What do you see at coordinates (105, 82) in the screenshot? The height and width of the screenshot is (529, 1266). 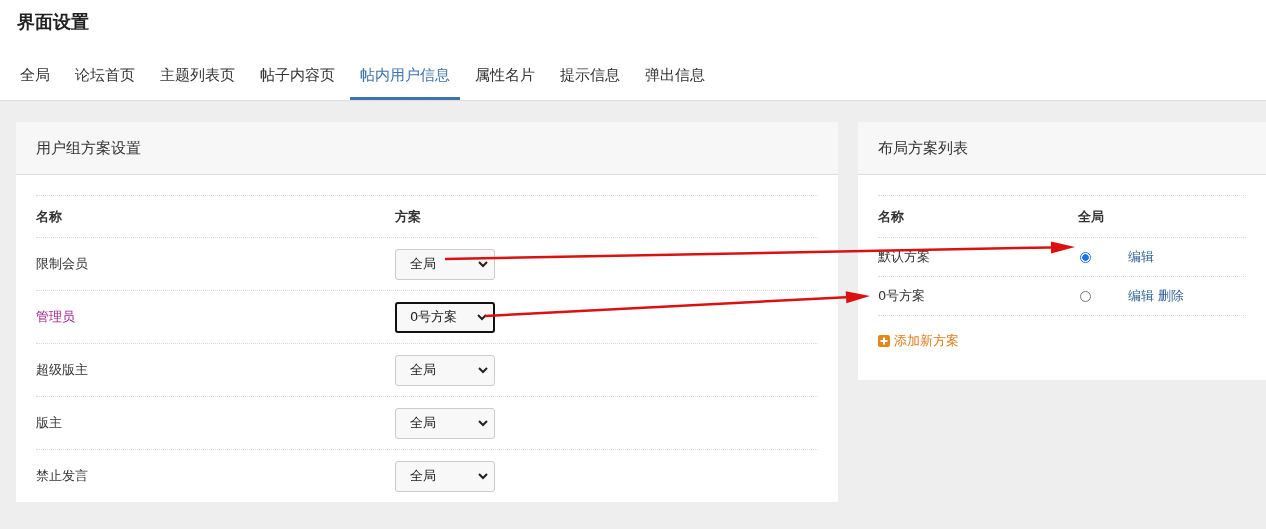 I see `tab: 论坛首页` at bounding box center [105, 82].